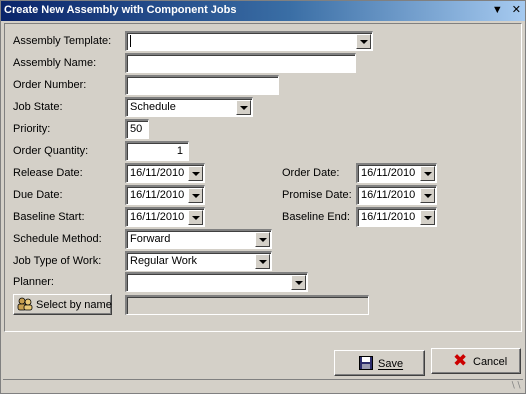 The width and height of the screenshot is (526, 394). What do you see at coordinates (165, 195) in the screenshot?
I see `due-date-picker: 16/11/2010` at bounding box center [165, 195].